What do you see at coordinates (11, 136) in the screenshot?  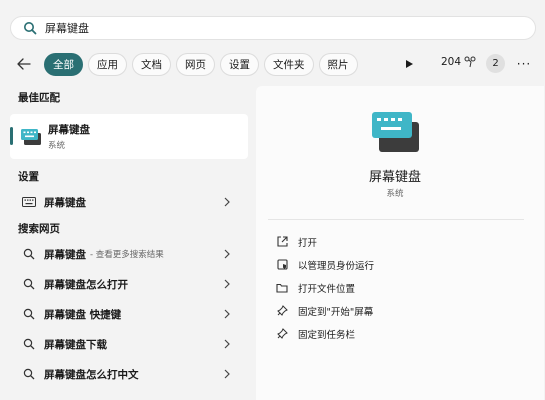 I see `selection-indicator` at bounding box center [11, 136].